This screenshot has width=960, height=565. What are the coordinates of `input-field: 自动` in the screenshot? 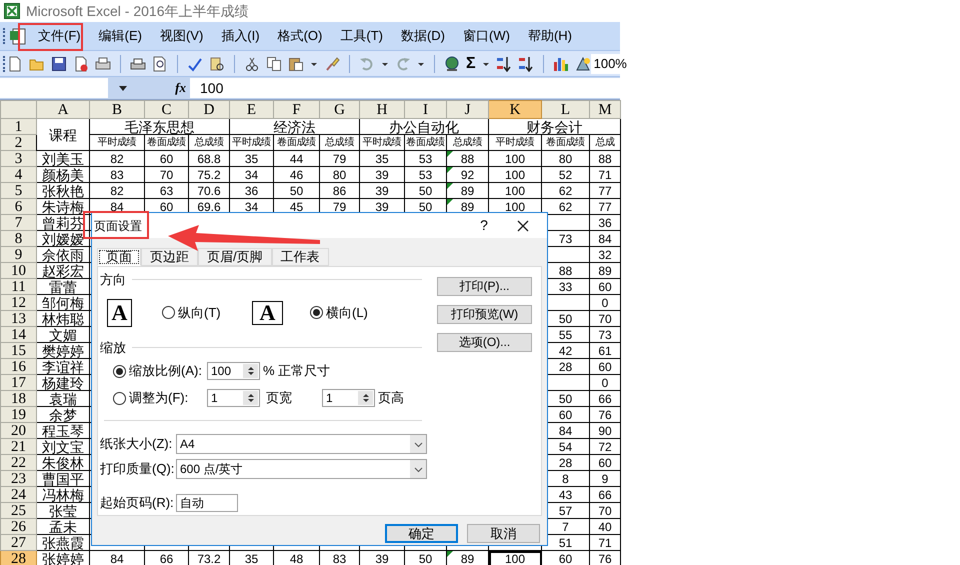 It's located at (207, 503).